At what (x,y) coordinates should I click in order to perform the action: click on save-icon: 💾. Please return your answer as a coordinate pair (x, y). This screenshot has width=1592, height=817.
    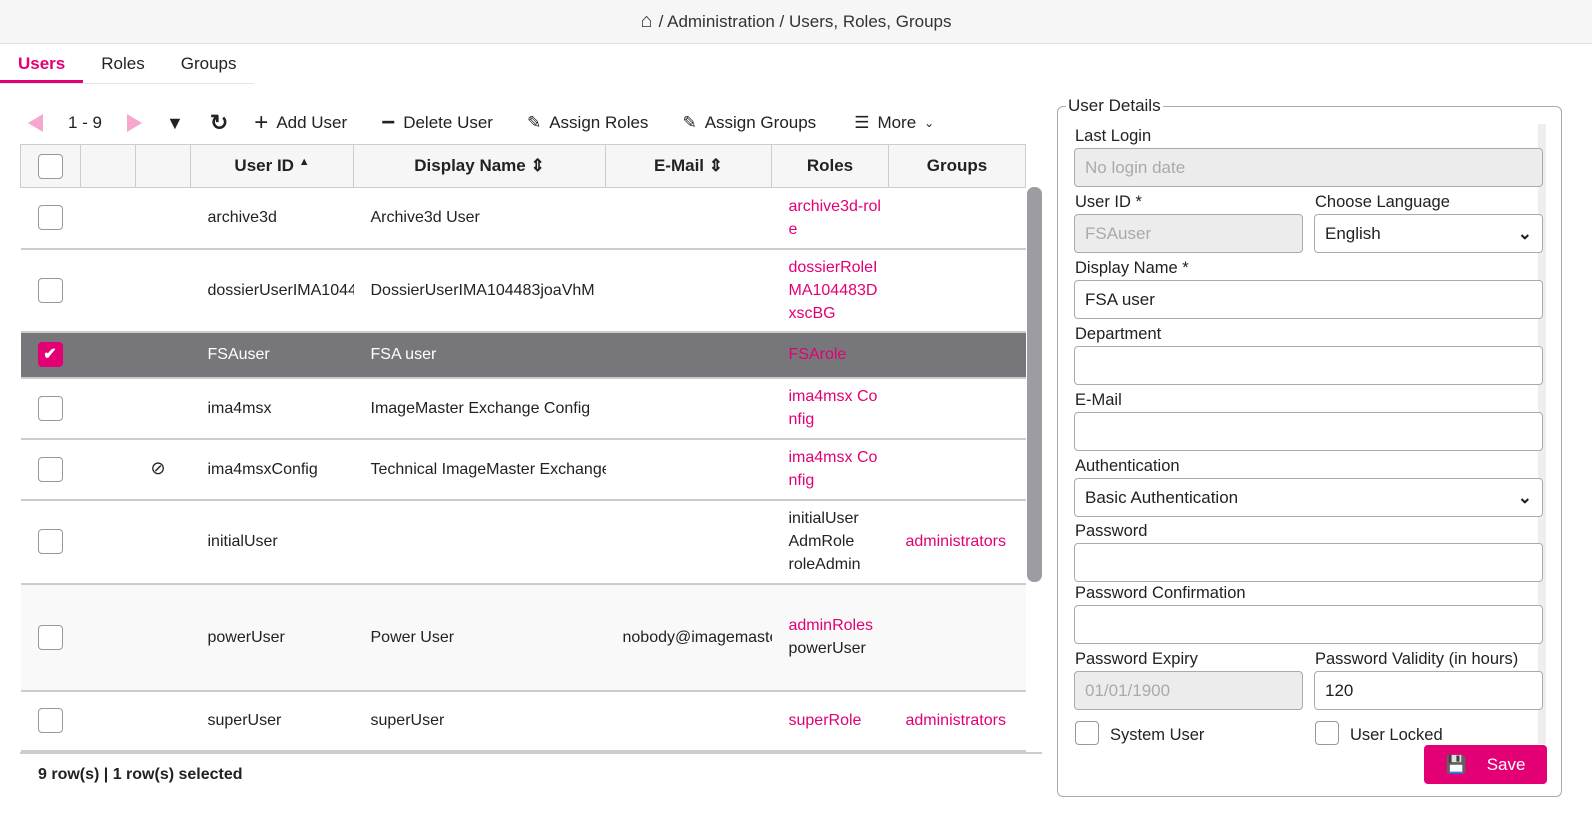
    Looking at the image, I should click on (1456, 764).